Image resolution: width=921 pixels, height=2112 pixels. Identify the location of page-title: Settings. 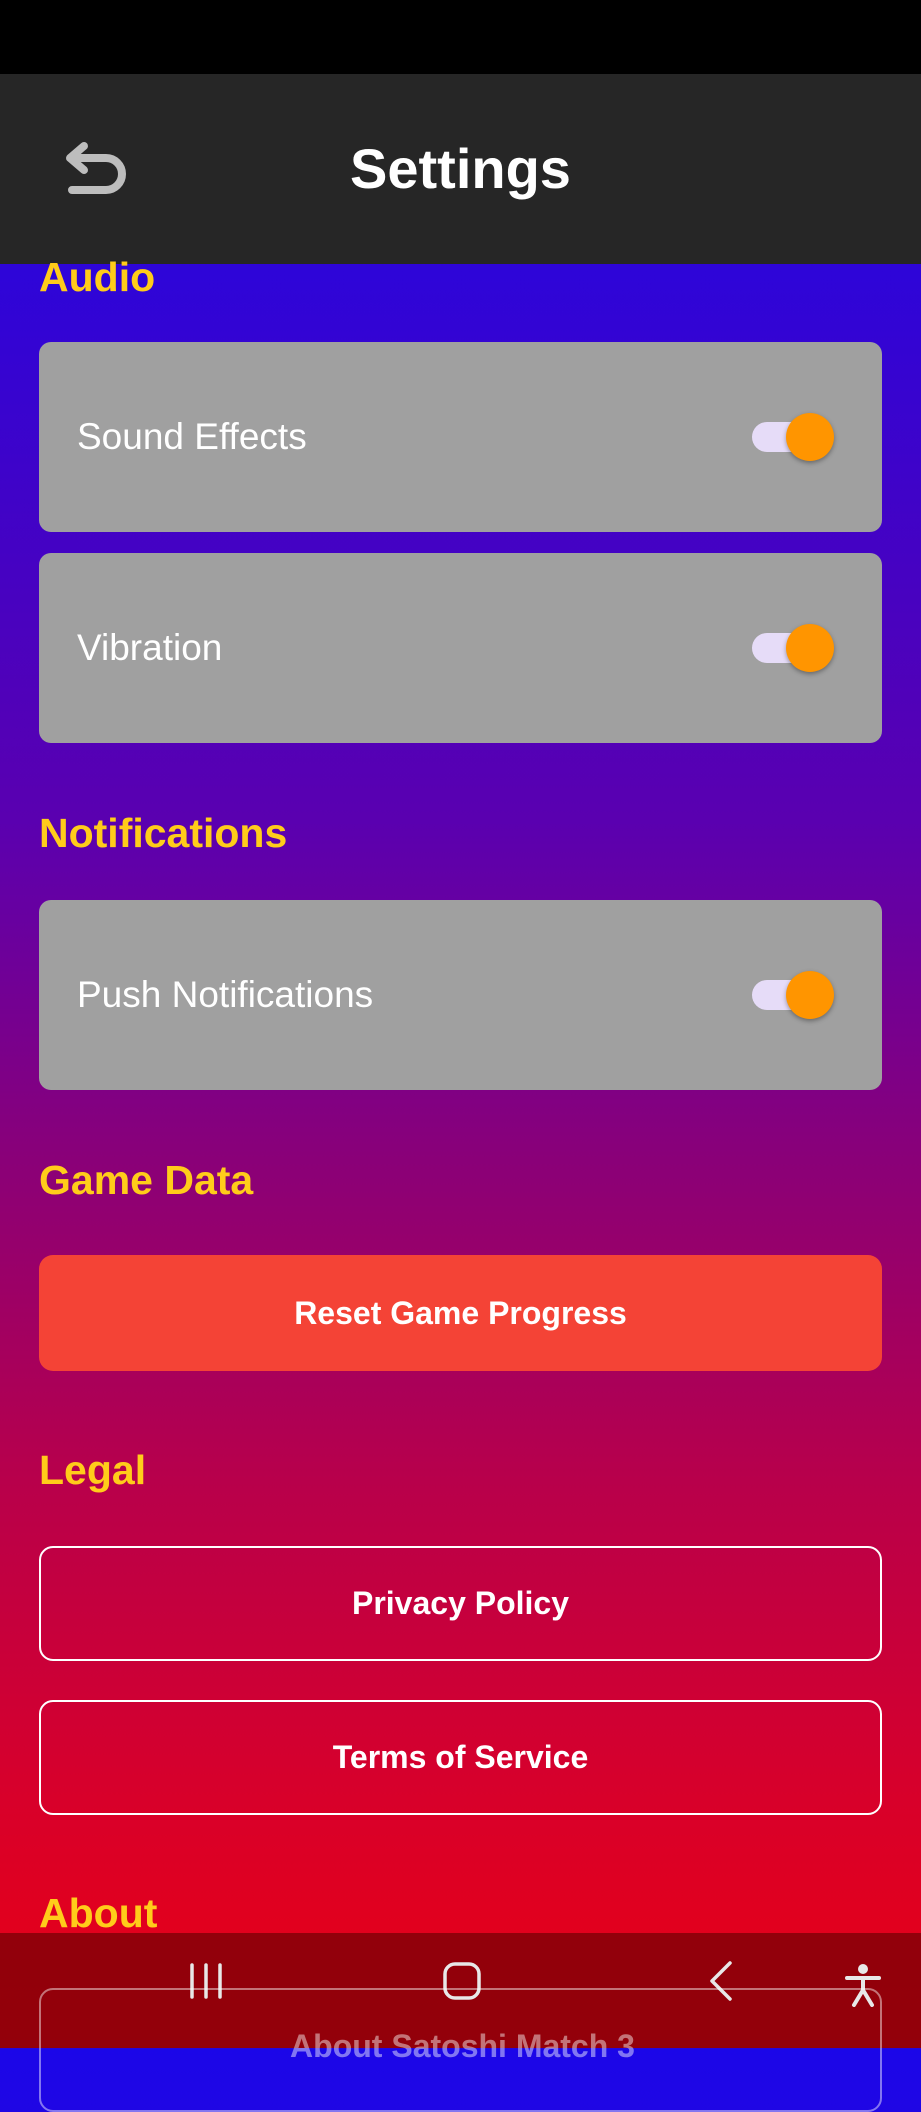
(460, 168).